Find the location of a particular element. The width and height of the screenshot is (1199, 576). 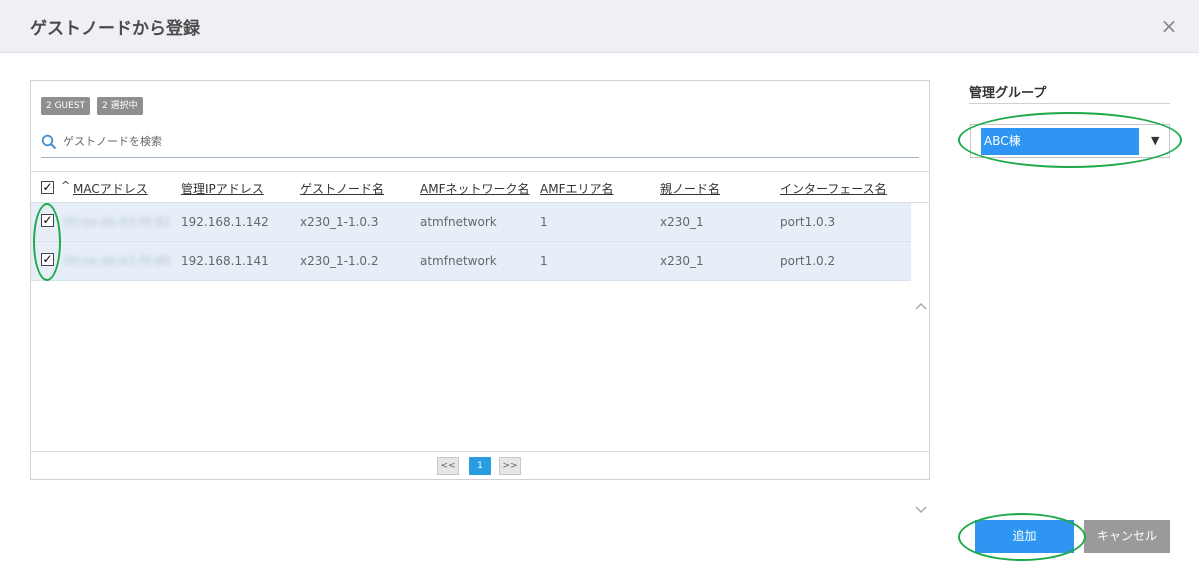

cell-interface: port1.0.3 is located at coordinates (808, 222).